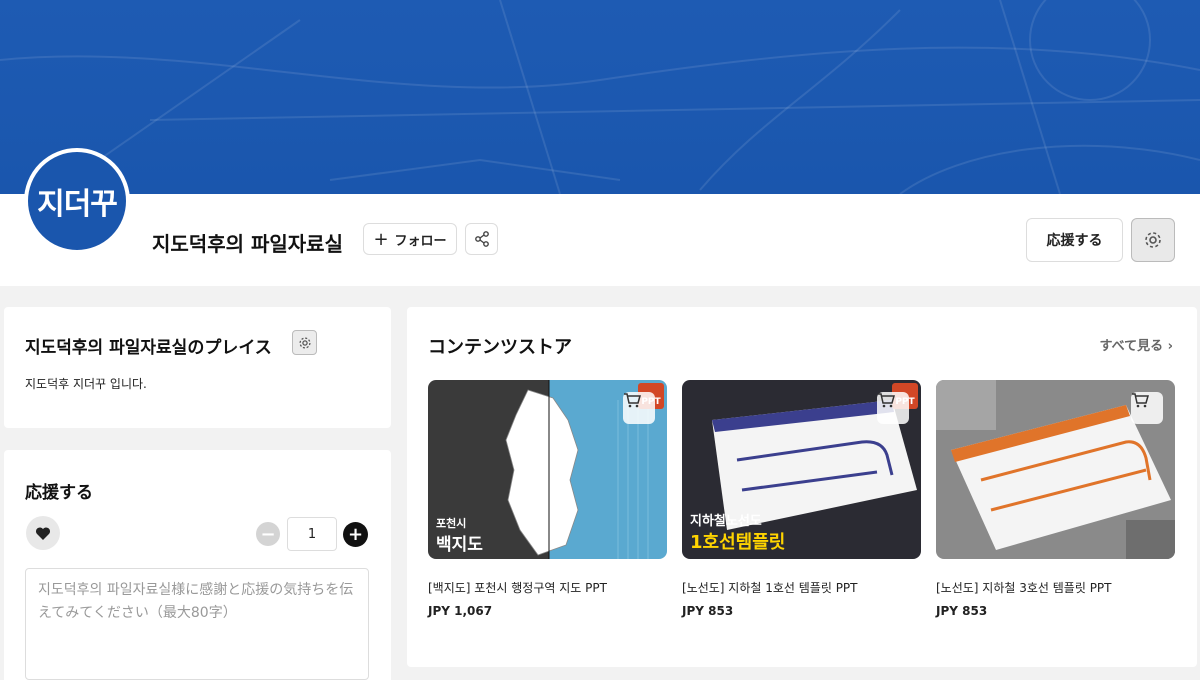  I want to click on place-settings-button, so click(304, 342).